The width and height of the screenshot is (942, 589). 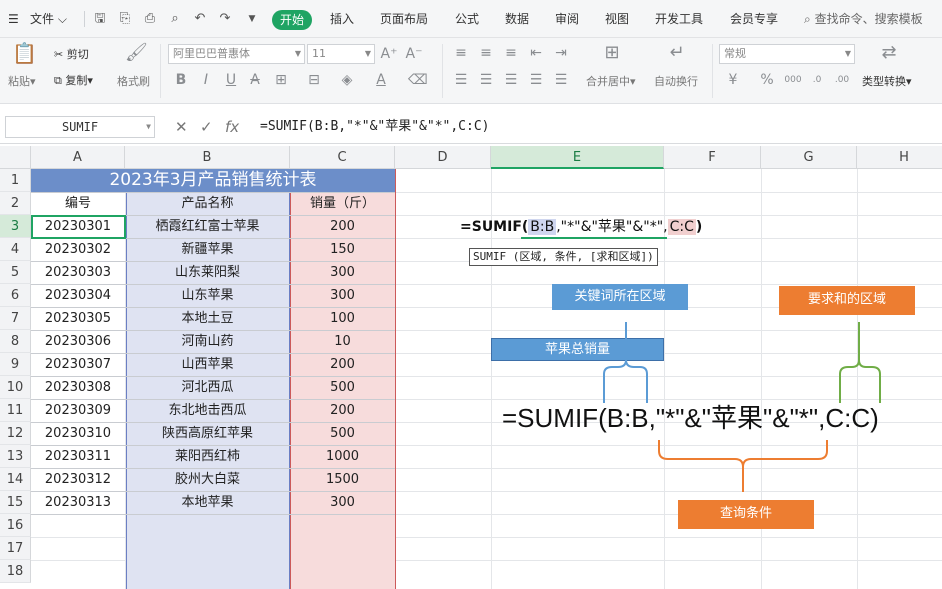 I want to click on explained-formula: =SUMIF(B:B,"*"&"苹果"&"*",C:C), so click(x=690, y=418).